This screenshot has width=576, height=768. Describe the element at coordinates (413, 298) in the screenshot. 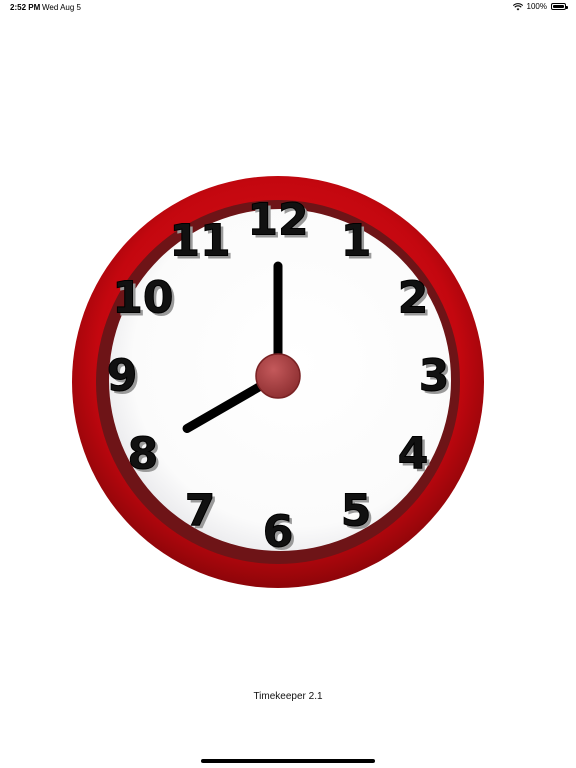

I see `dial-number-2: 2` at that location.